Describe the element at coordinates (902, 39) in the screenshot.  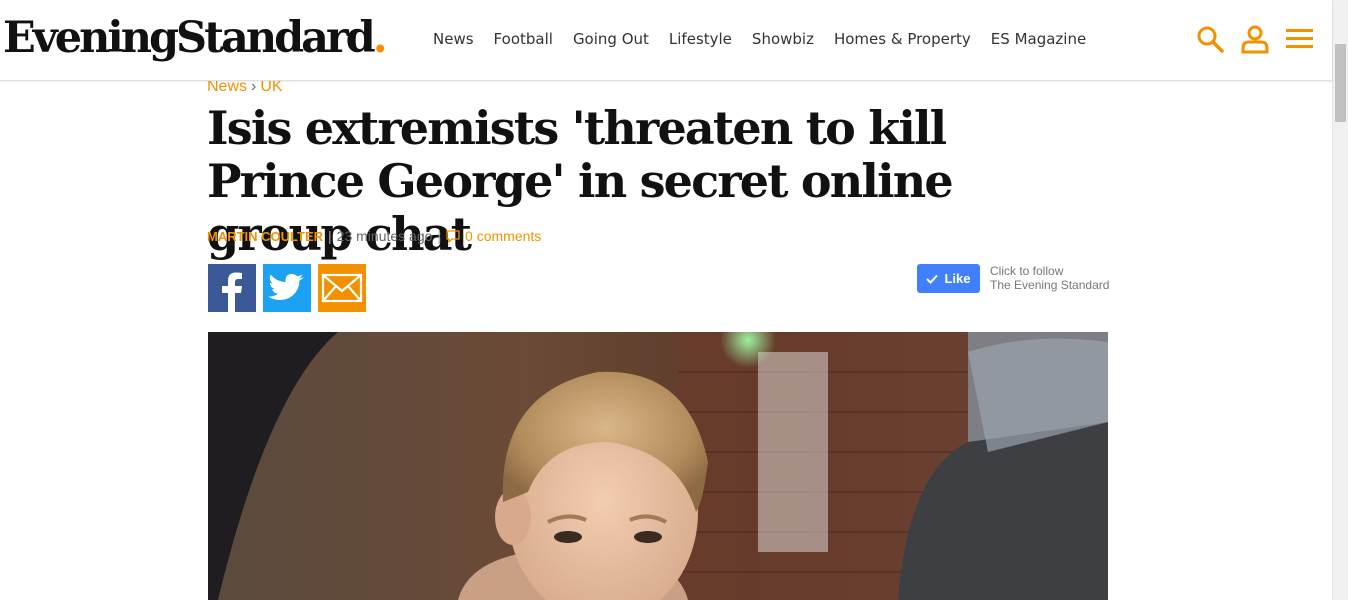
I see `nav-homes-property: Homes & Property` at that location.